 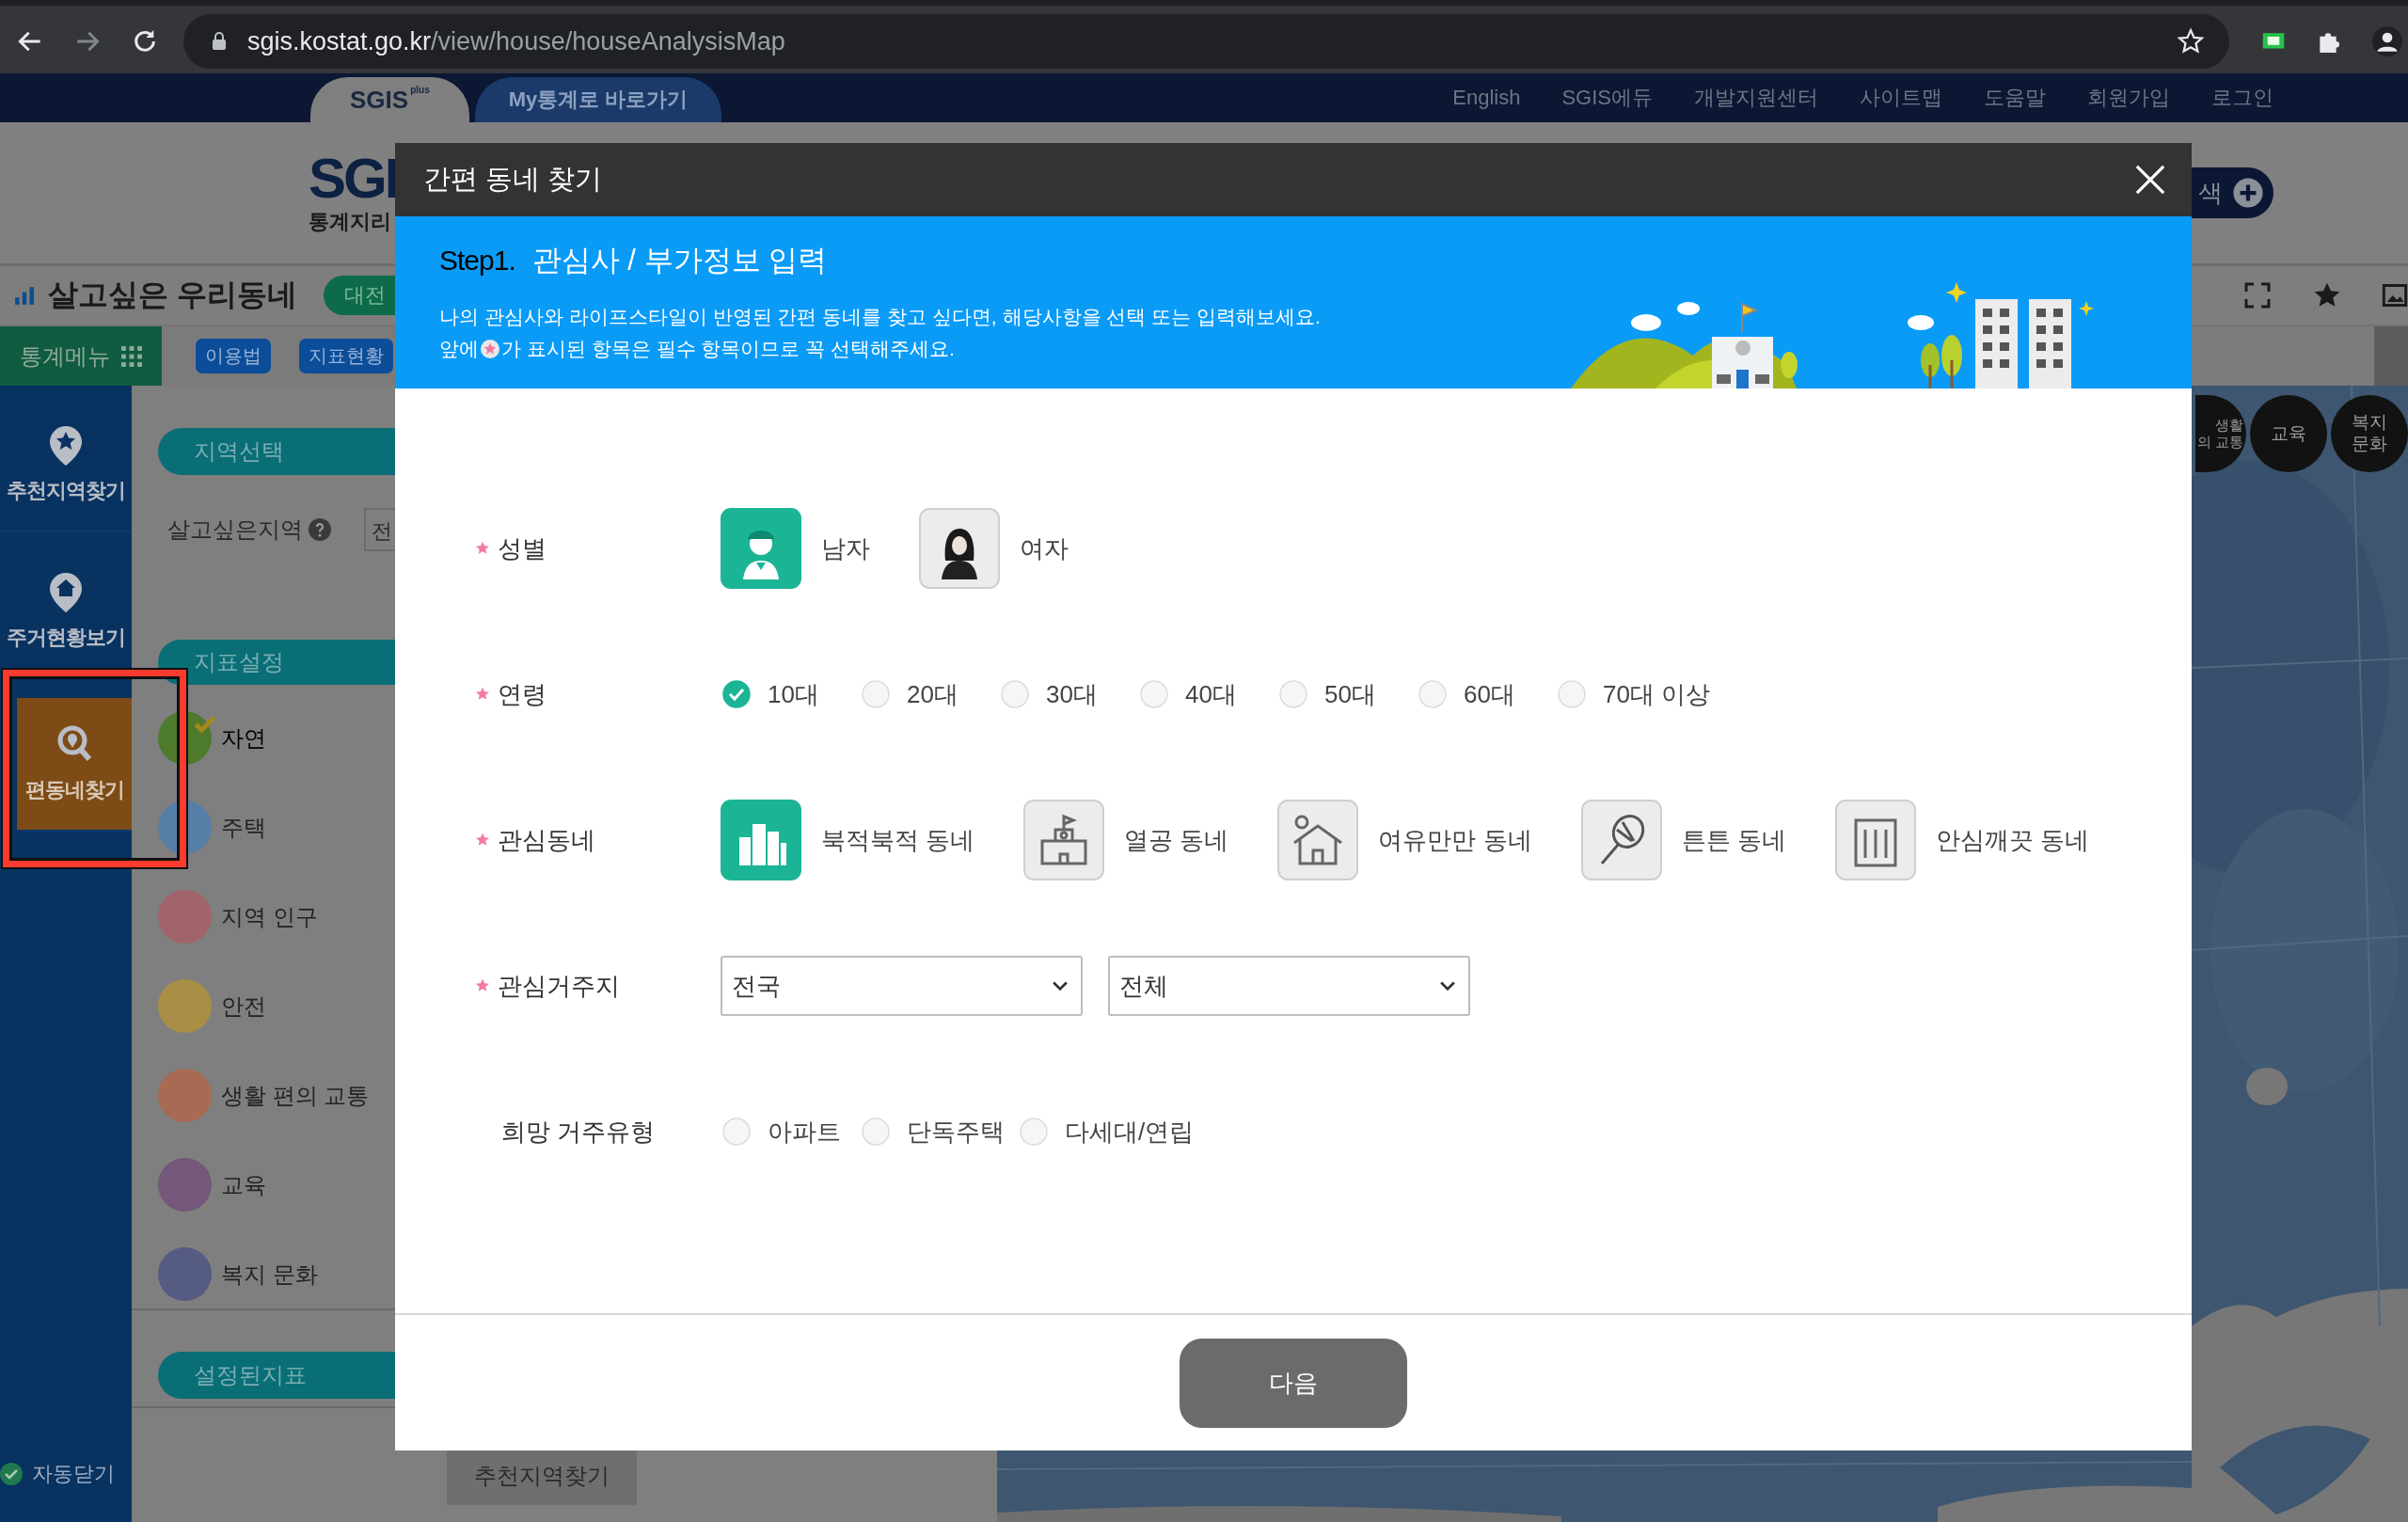 I want to click on help-icon, so click(x=320, y=529).